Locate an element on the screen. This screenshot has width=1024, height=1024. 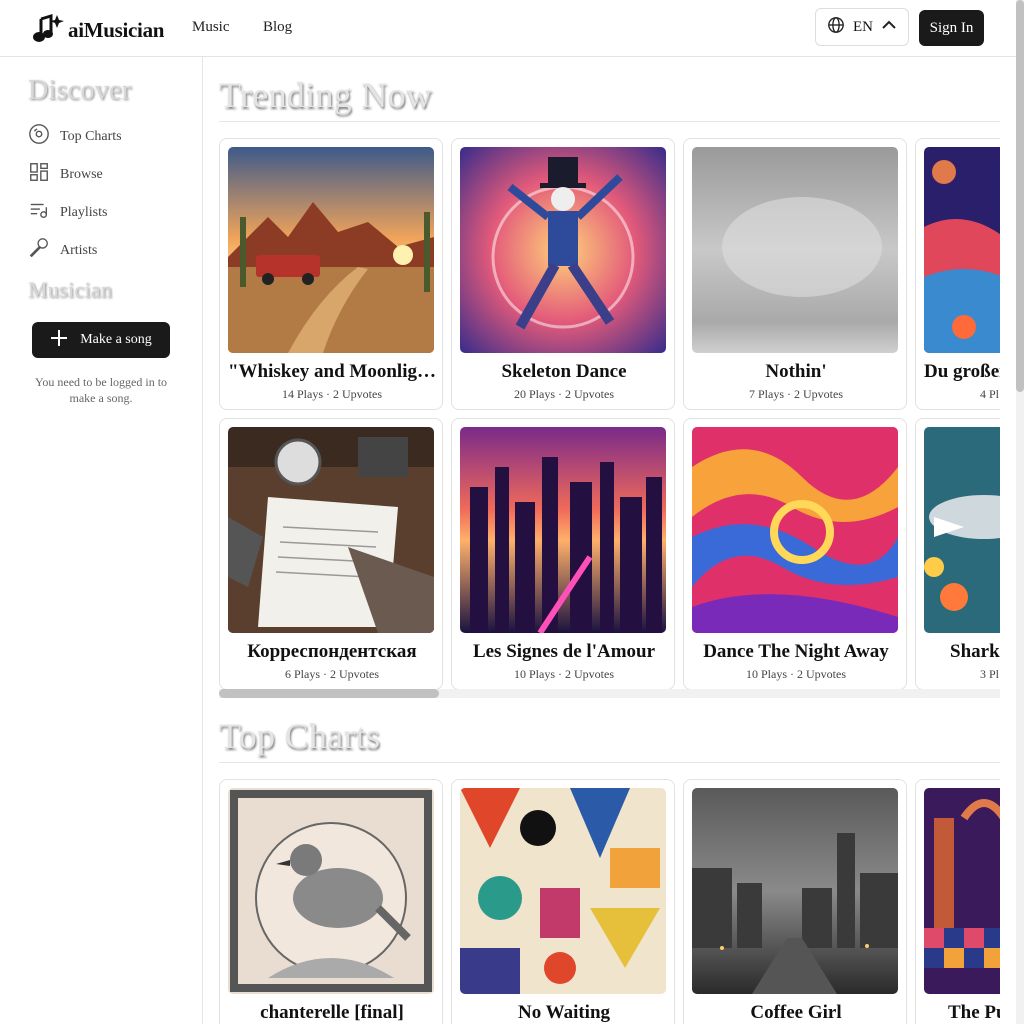
song-card: Skeleton Dance 20 Plays · 2 Upvotes is located at coordinates (563, 274).